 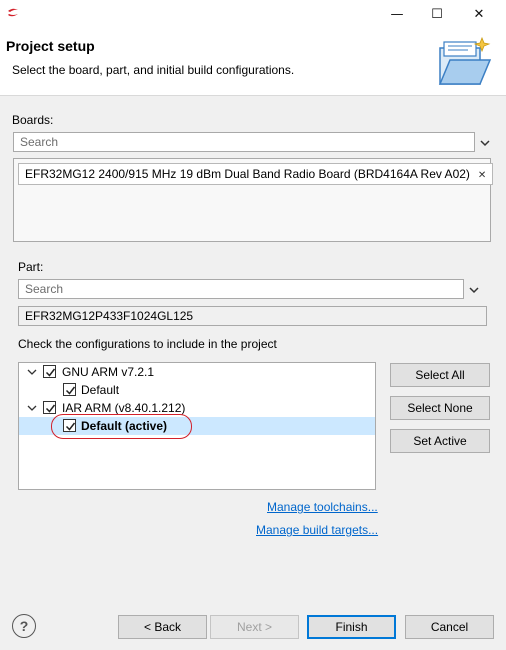 I want to click on title-bar: — ☐ ✕, so click(x=253, y=14).